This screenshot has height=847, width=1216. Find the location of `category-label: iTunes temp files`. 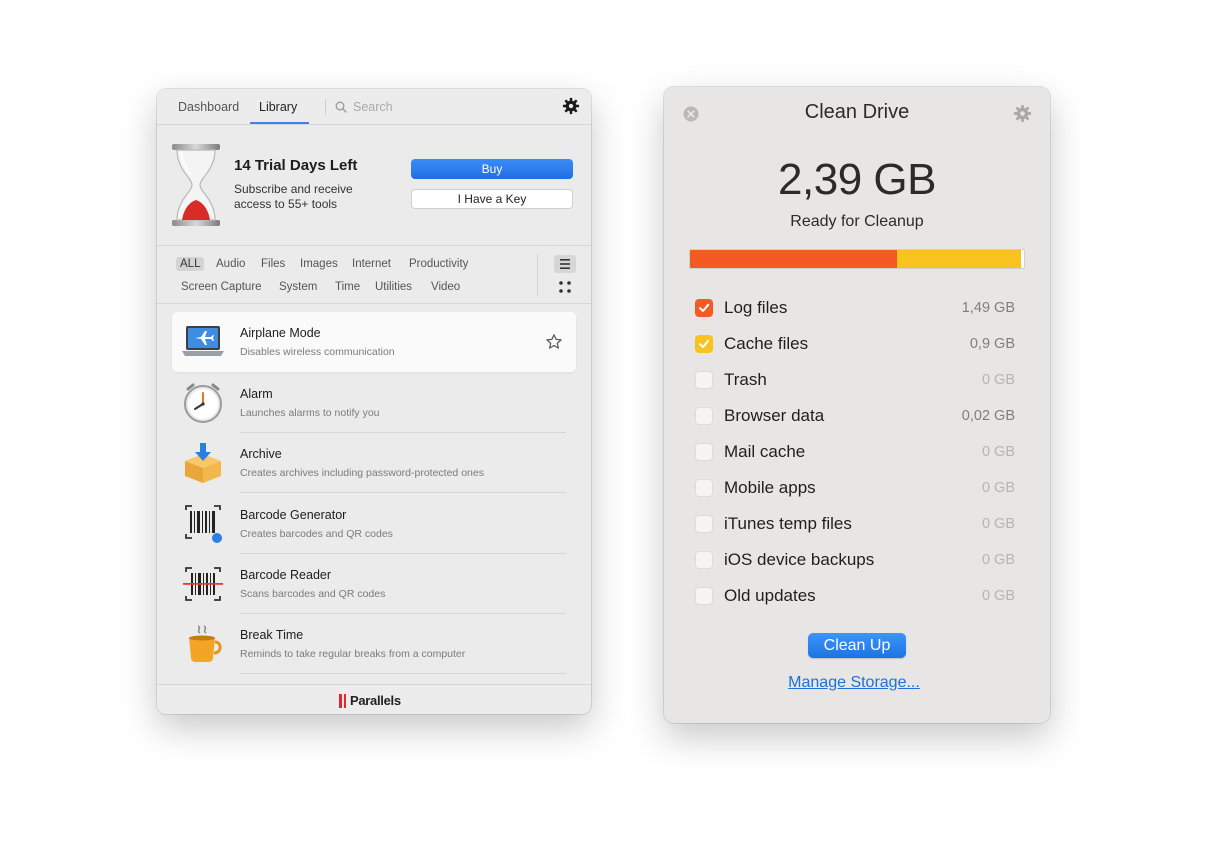

category-label: iTunes temp files is located at coordinates (788, 523).